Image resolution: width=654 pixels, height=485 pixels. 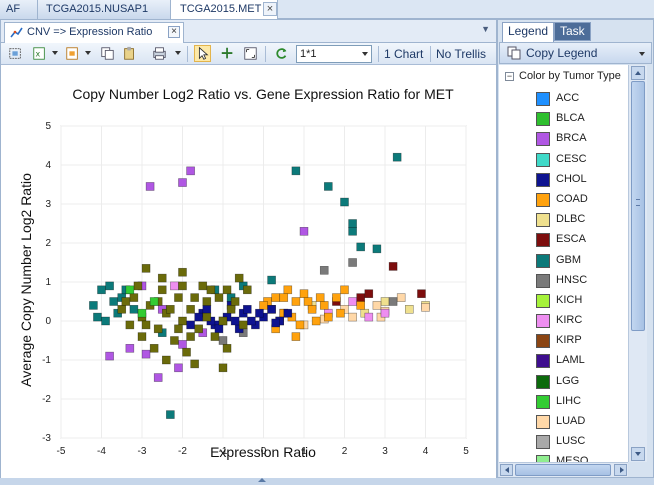 I want to click on paste-icon, so click(x=129, y=53).